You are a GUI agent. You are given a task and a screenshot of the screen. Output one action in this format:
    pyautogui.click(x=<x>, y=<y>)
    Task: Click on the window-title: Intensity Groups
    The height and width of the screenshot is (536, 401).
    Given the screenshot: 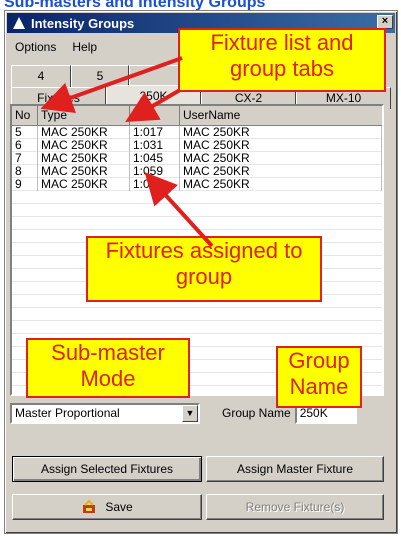 What is the action you would take?
    pyautogui.click(x=83, y=23)
    